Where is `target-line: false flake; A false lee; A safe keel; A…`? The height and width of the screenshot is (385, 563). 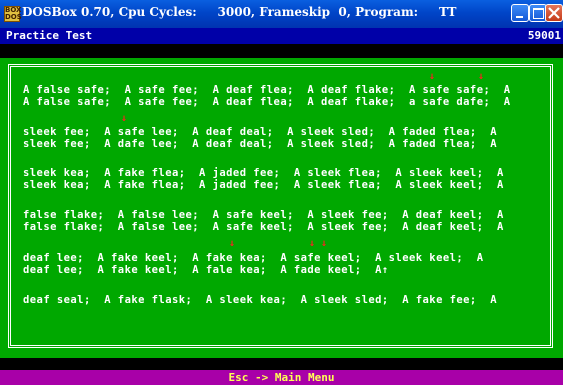 target-line: false flake; A false lee; A safe keel; A… is located at coordinates (263, 215).